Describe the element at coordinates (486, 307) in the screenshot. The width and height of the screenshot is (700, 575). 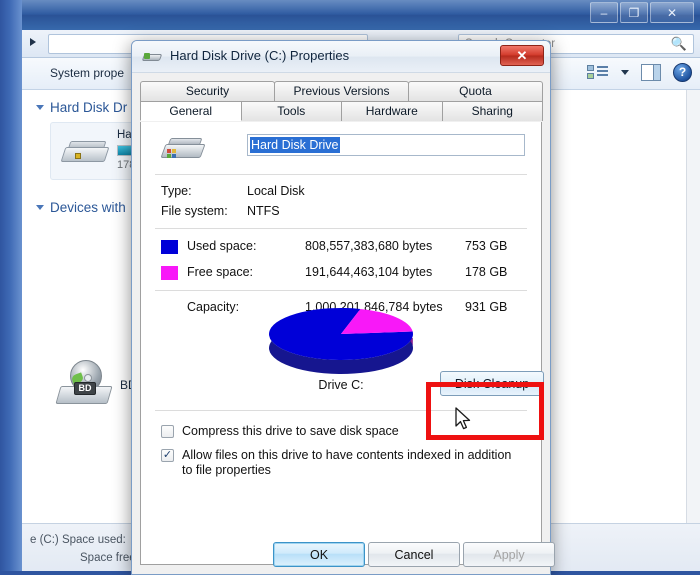
I see `capacity-size: 931 GB` at that location.